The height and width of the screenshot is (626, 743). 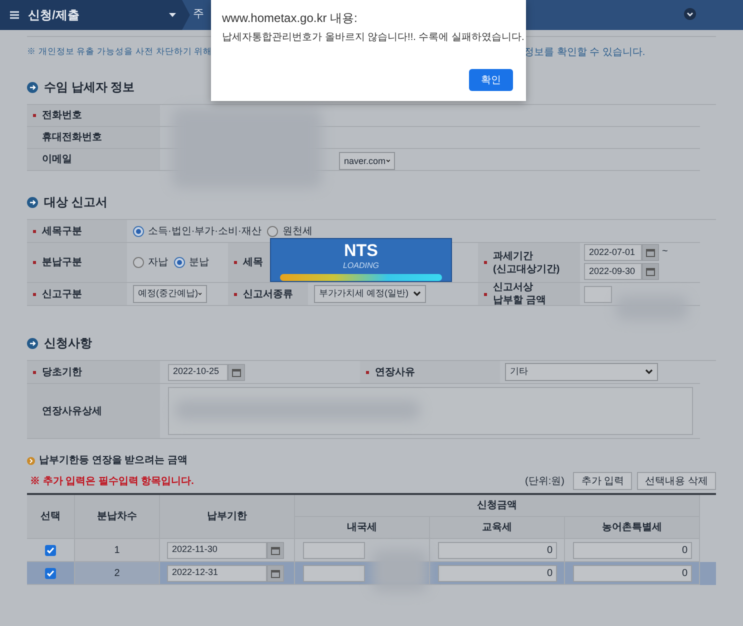 I want to click on column-header: 내국세, so click(x=362, y=528).